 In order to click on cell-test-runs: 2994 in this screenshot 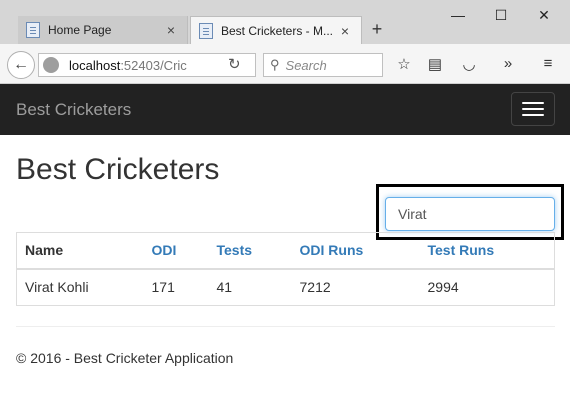, I will do `click(487, 287)`.